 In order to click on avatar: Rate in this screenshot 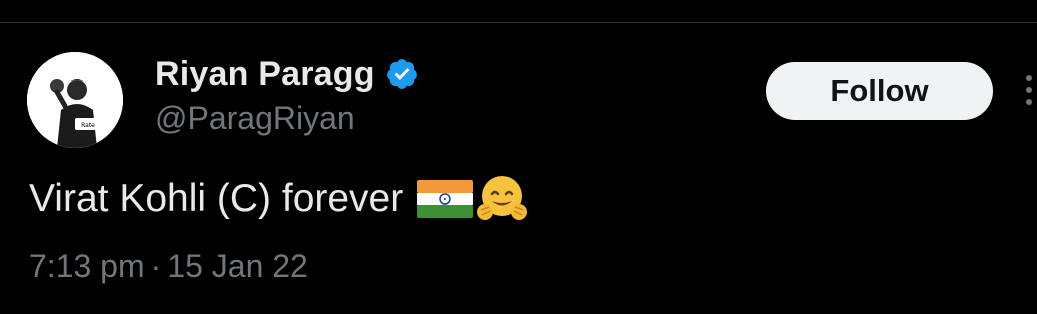, I will do `click(75, 100)`.